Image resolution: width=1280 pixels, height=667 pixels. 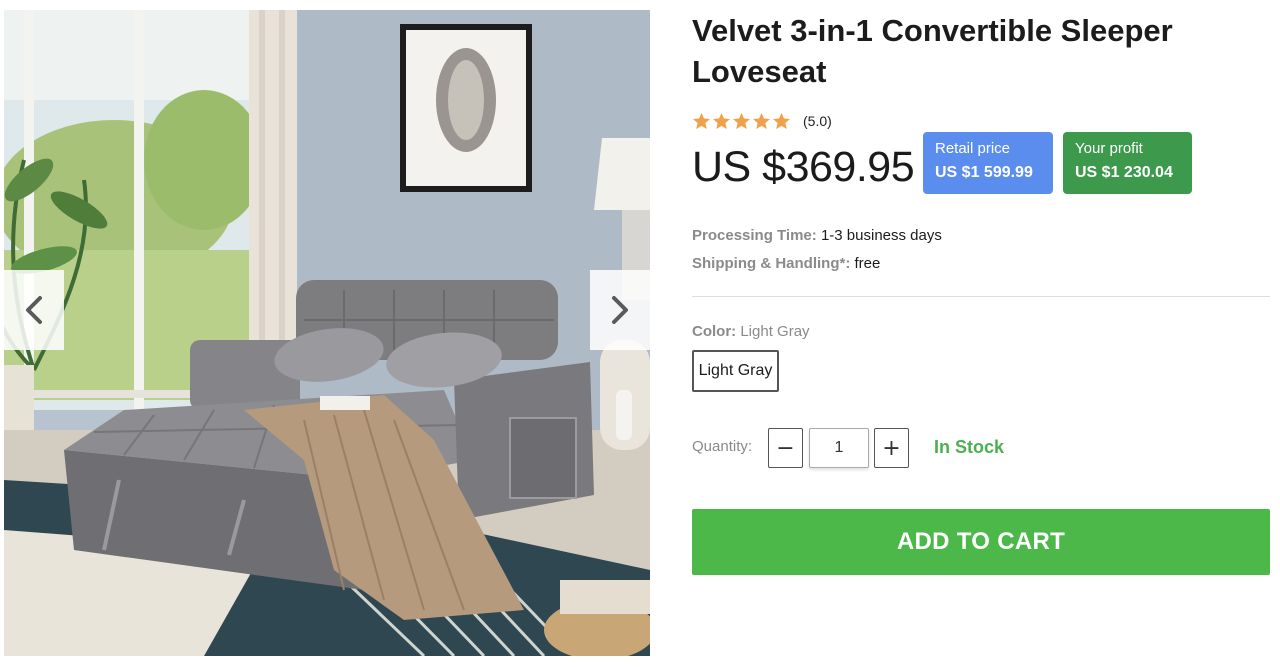 I want to click on stock-status: In Stock, so click(x=969, y=447).